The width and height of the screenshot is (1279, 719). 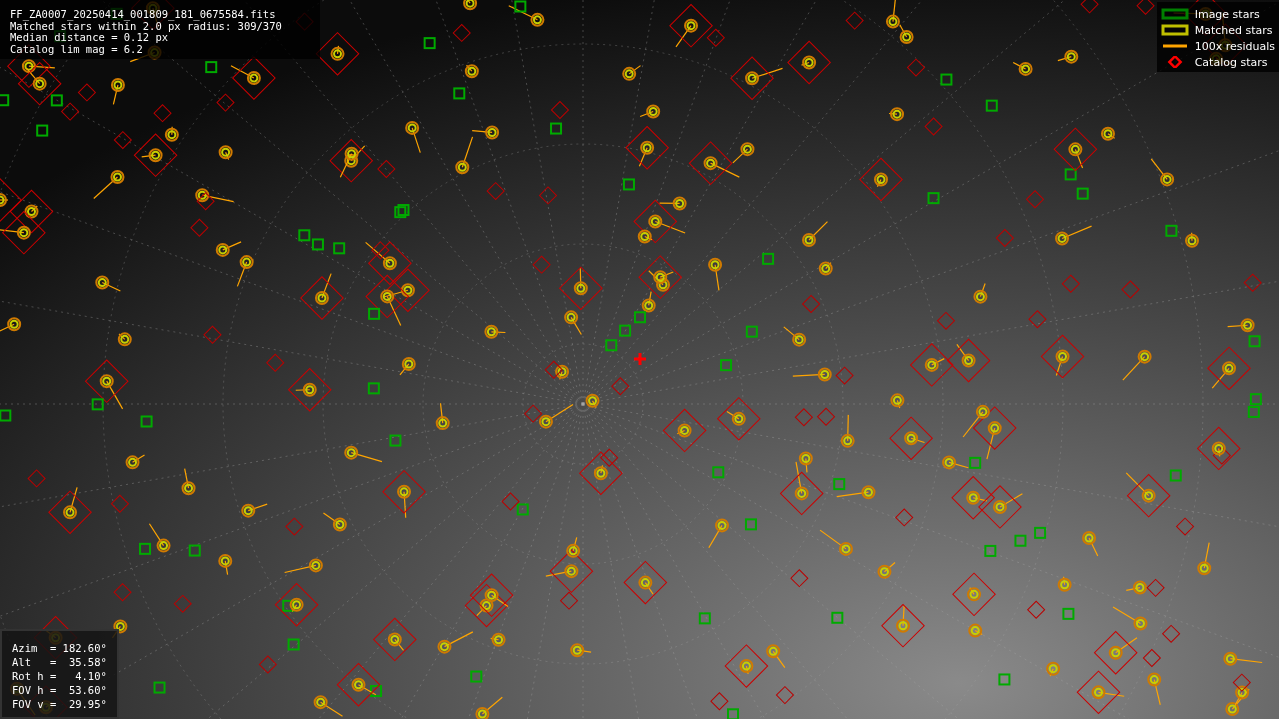 What do you see at coordinates (59, 704) in the screenshot?
I see `pointing-text: FOV v = 29.95°` at bounding box center [59, 704].